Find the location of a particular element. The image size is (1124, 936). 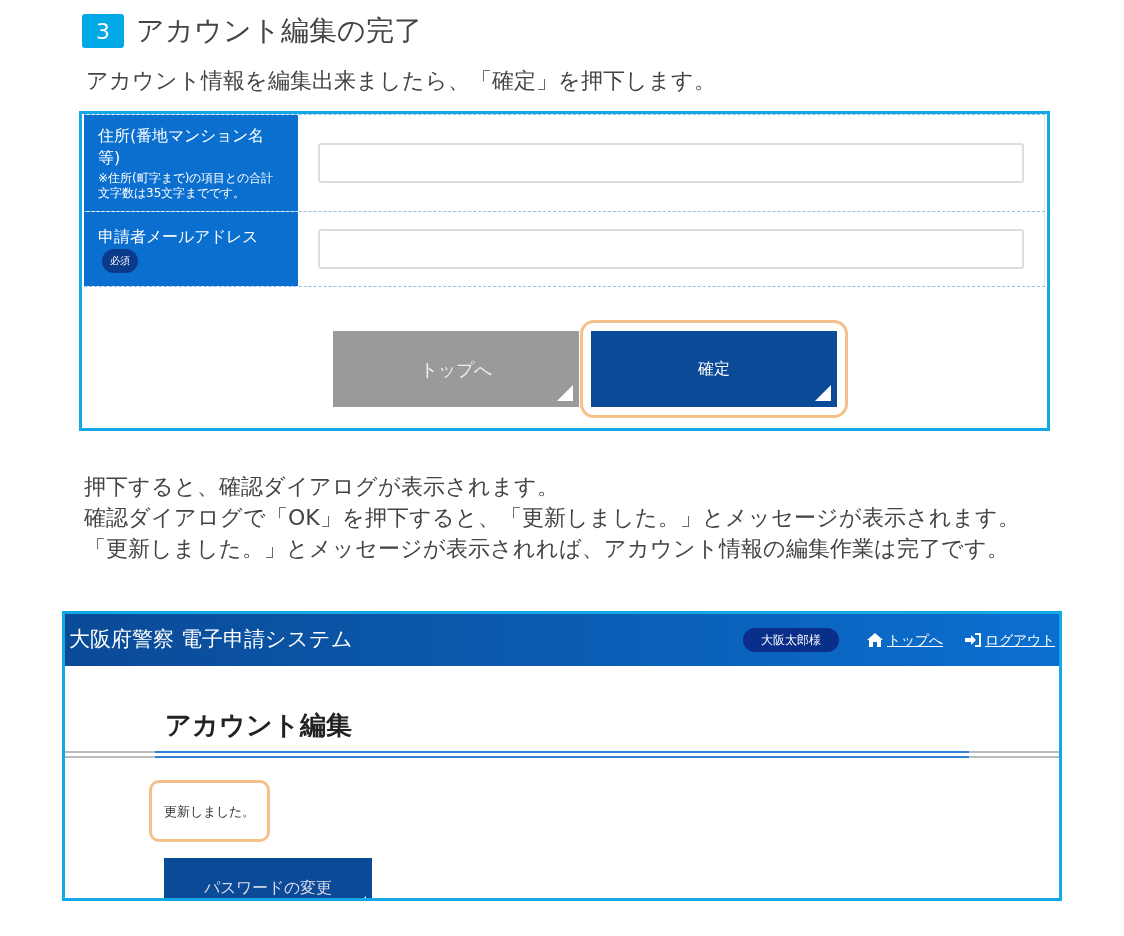

success-message: 更新しました。 is located at coordinates (209, 811).